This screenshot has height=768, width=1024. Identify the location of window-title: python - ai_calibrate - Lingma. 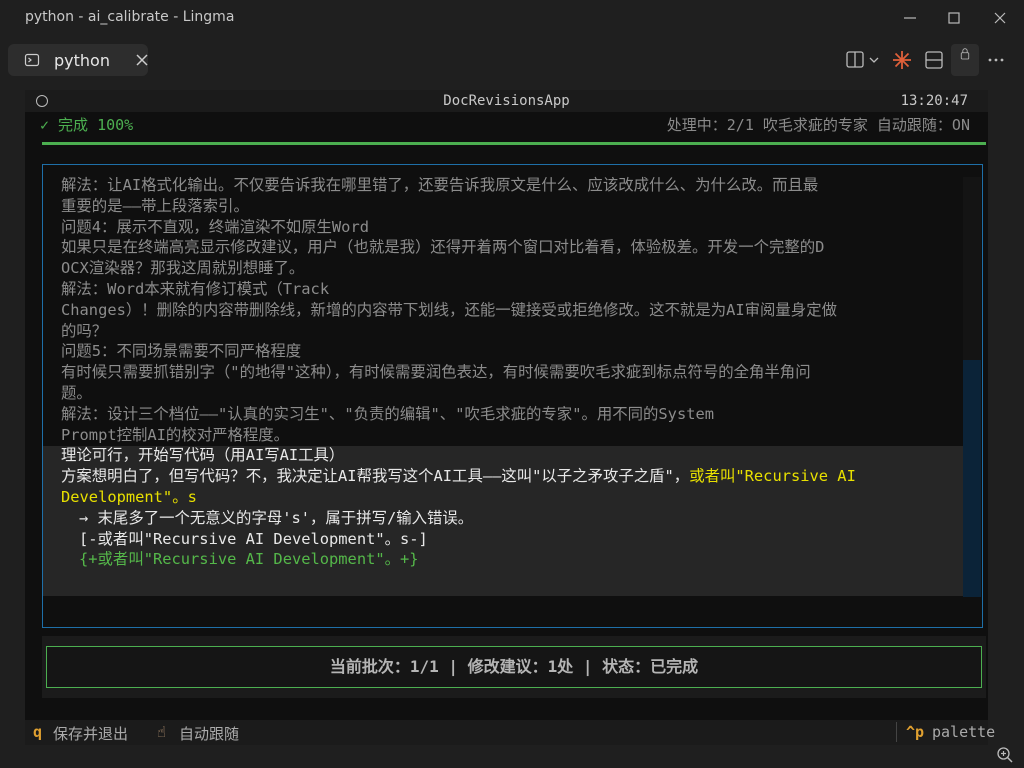
(130, 17).